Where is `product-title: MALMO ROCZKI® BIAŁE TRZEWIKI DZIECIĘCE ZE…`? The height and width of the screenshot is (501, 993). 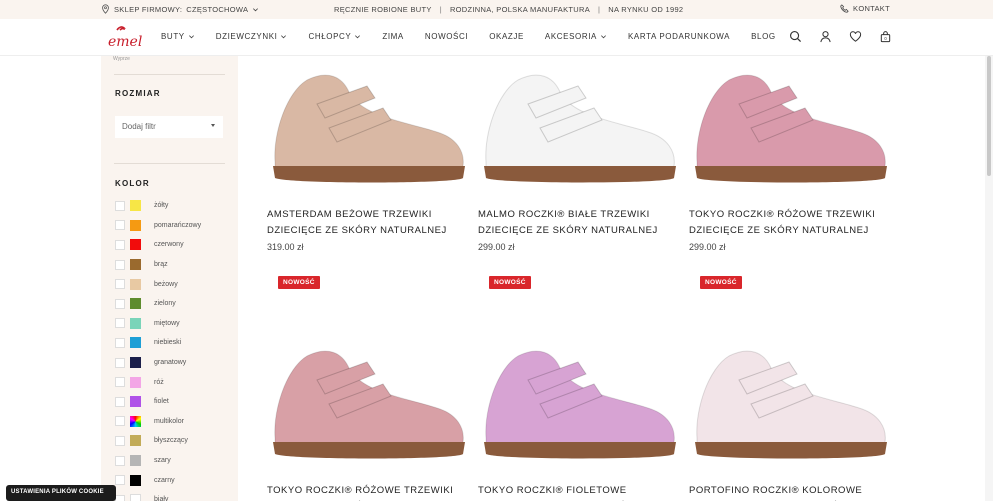 product-title: MALMO ROCZKI® BIAŁE TRZEWIKI DZIECIĘCE ZE… is located at coordinates (578, 223).